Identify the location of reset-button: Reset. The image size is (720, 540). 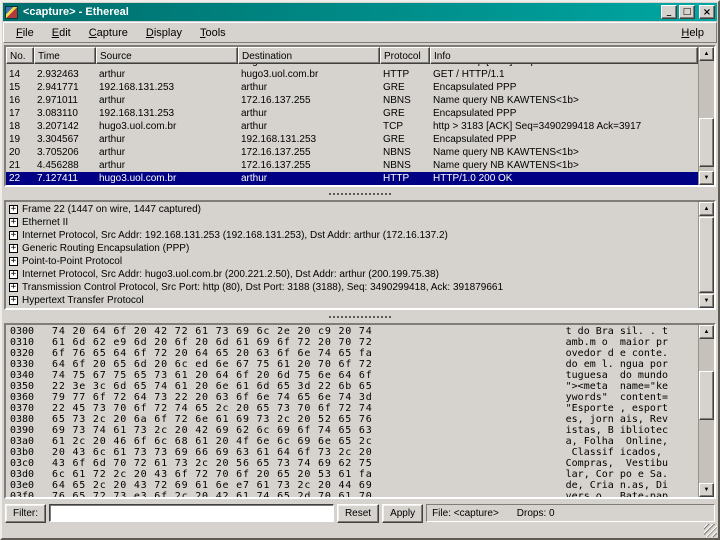
(358, 513).